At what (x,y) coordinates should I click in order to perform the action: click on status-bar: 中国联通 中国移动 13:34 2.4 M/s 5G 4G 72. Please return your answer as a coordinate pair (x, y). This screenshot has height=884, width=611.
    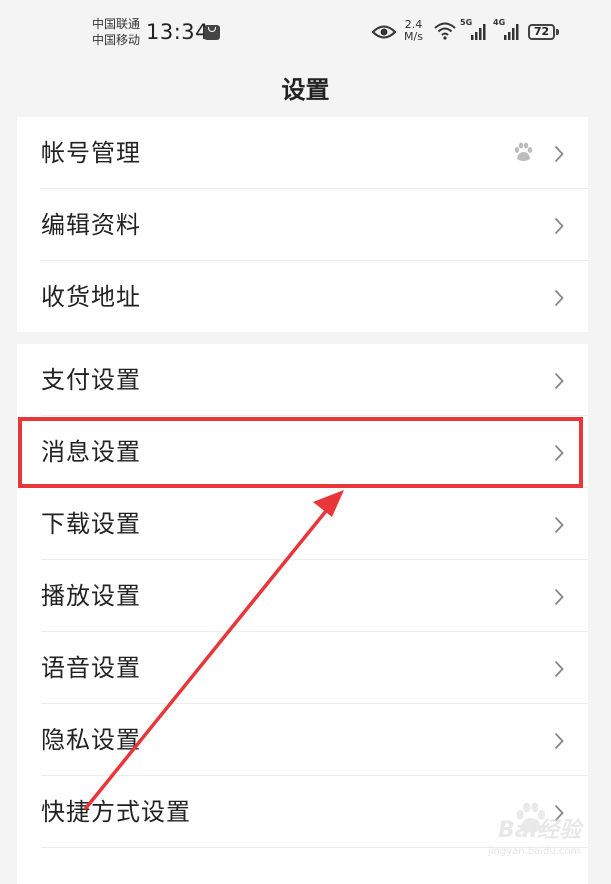
    Looking at the image, I should click on (305, 33).